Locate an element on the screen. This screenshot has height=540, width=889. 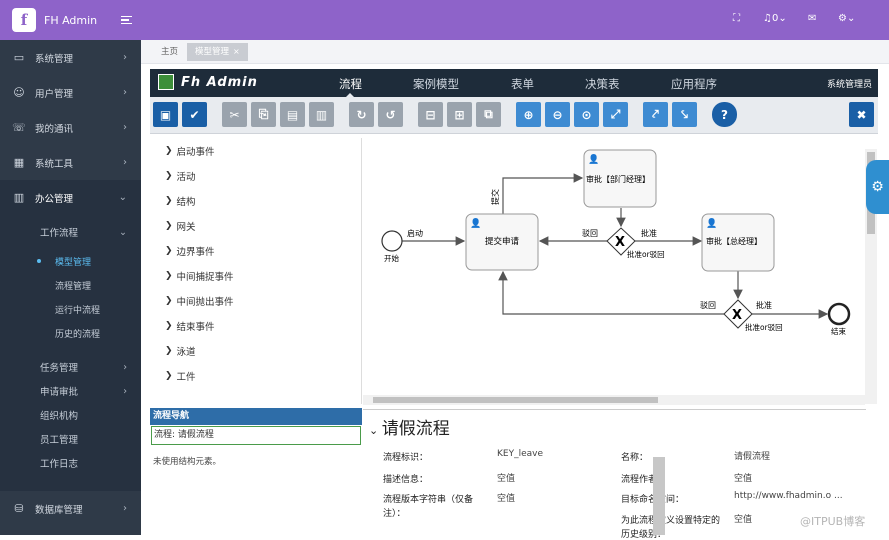
fh-logo-icon is located at coordinates (166, 82).